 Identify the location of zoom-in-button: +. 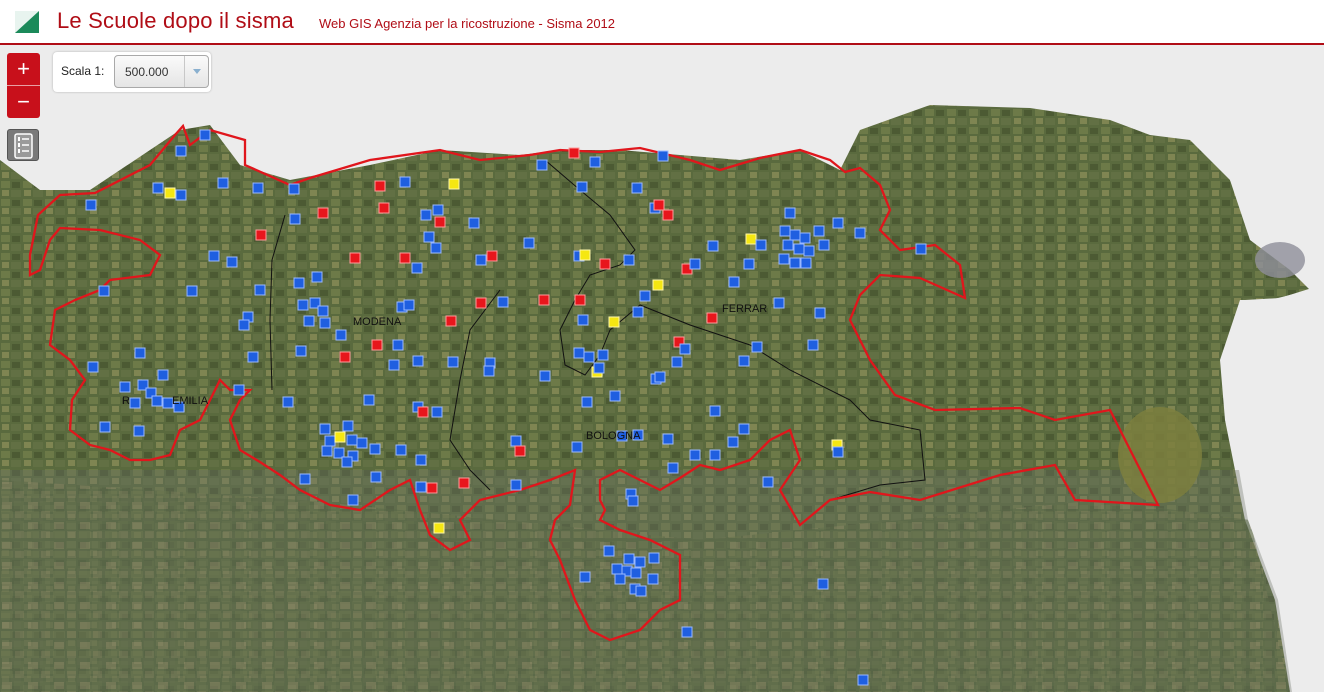
(23, 69).